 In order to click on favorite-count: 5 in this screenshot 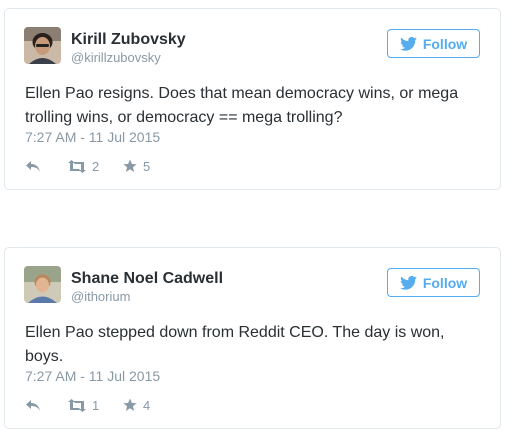, I will do `click(147, 166)`.